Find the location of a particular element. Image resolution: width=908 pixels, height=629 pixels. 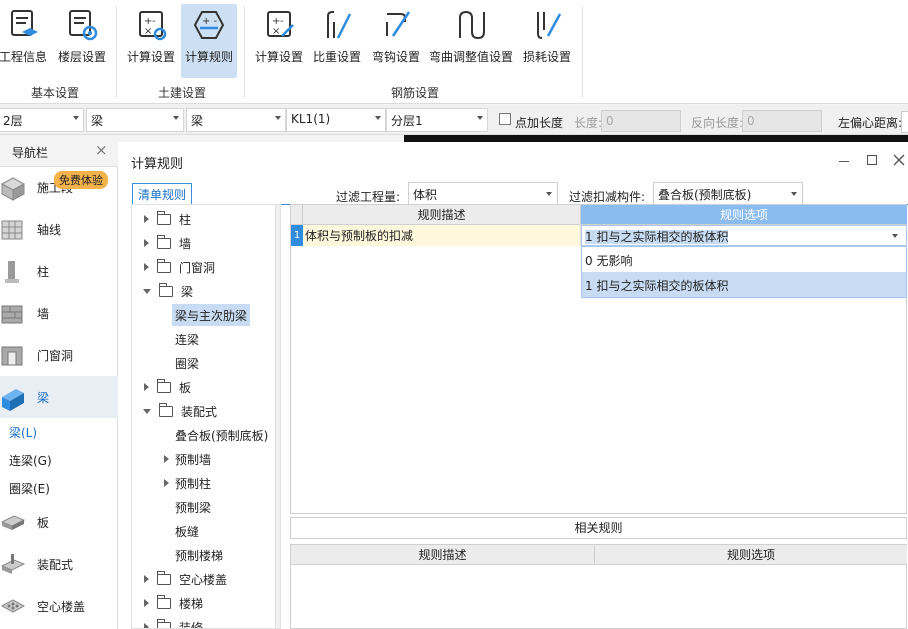

bend-adjust-icon is located at coordinates (472, 25).